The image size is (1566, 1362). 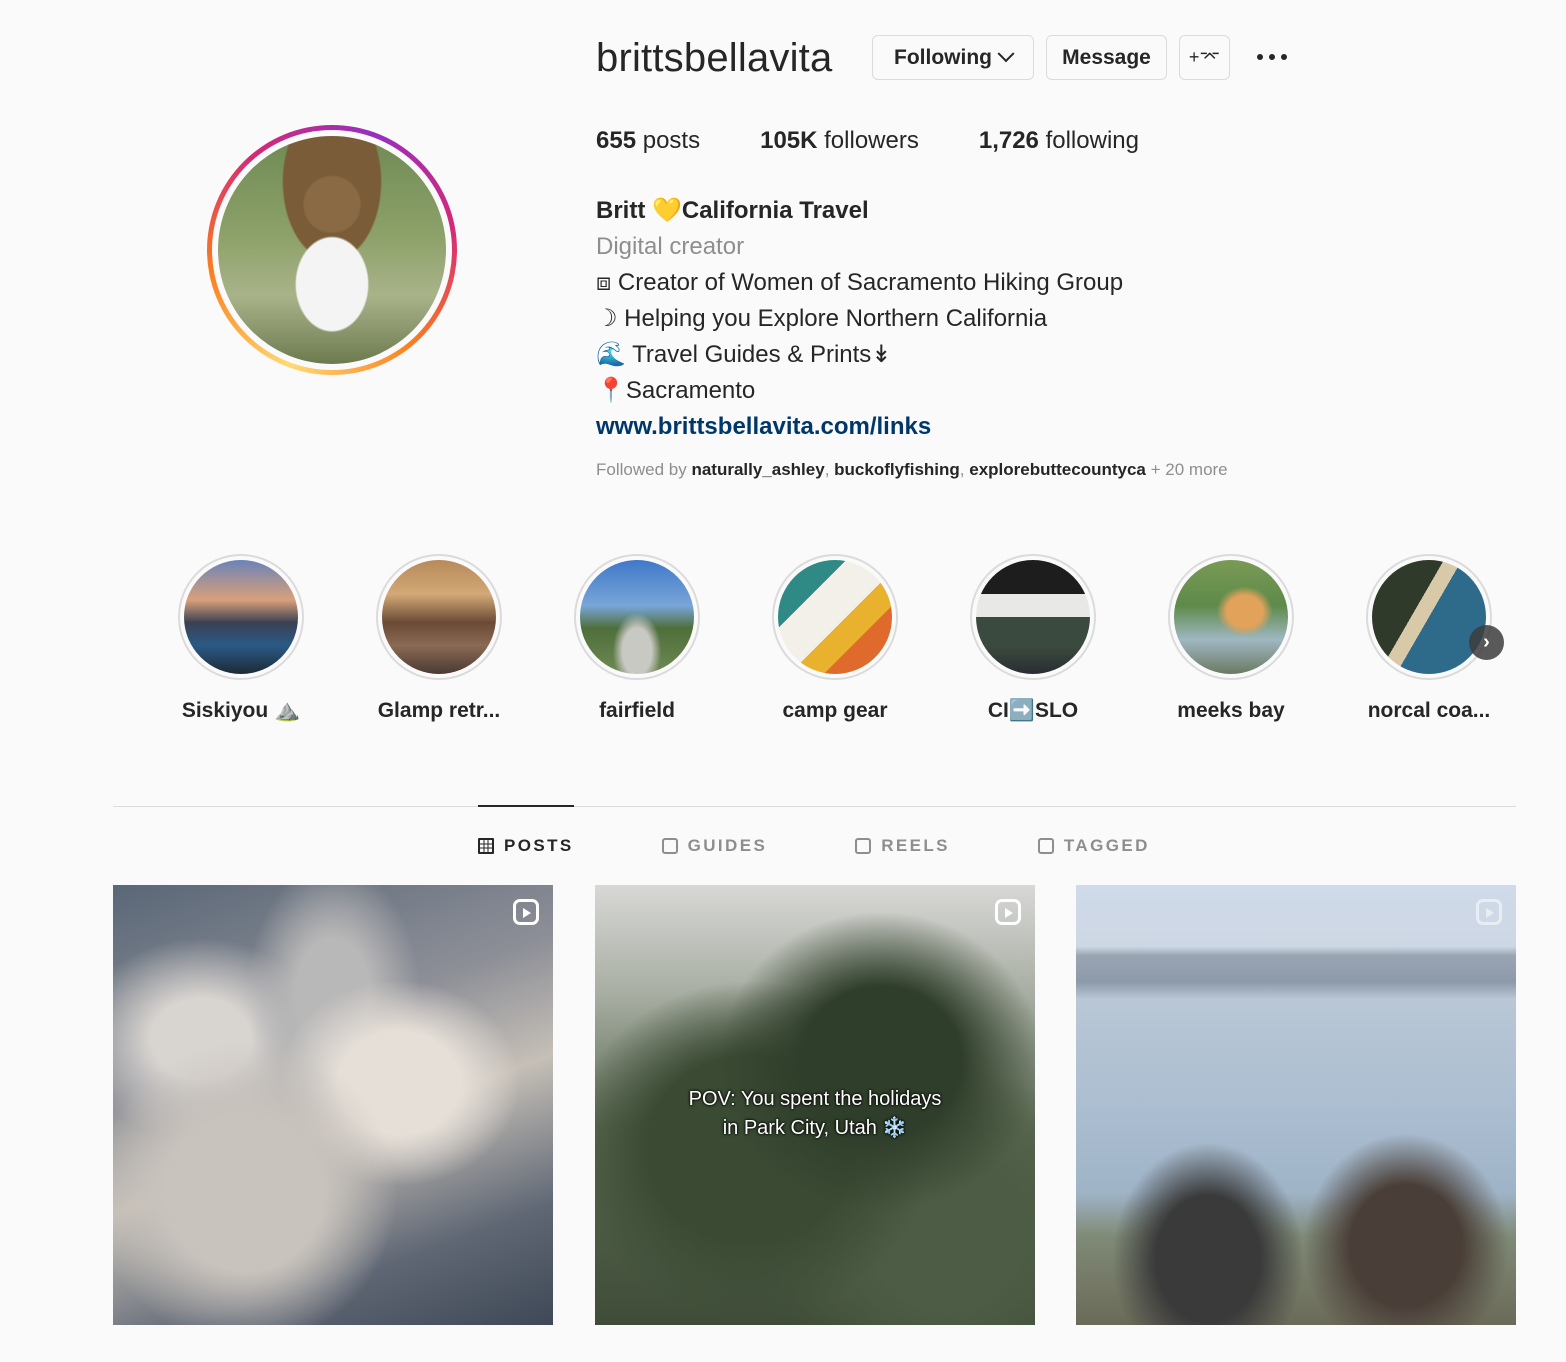 I want to click on bio-link: www.brittsbellavita.com/links, so click(x=763, y=426).